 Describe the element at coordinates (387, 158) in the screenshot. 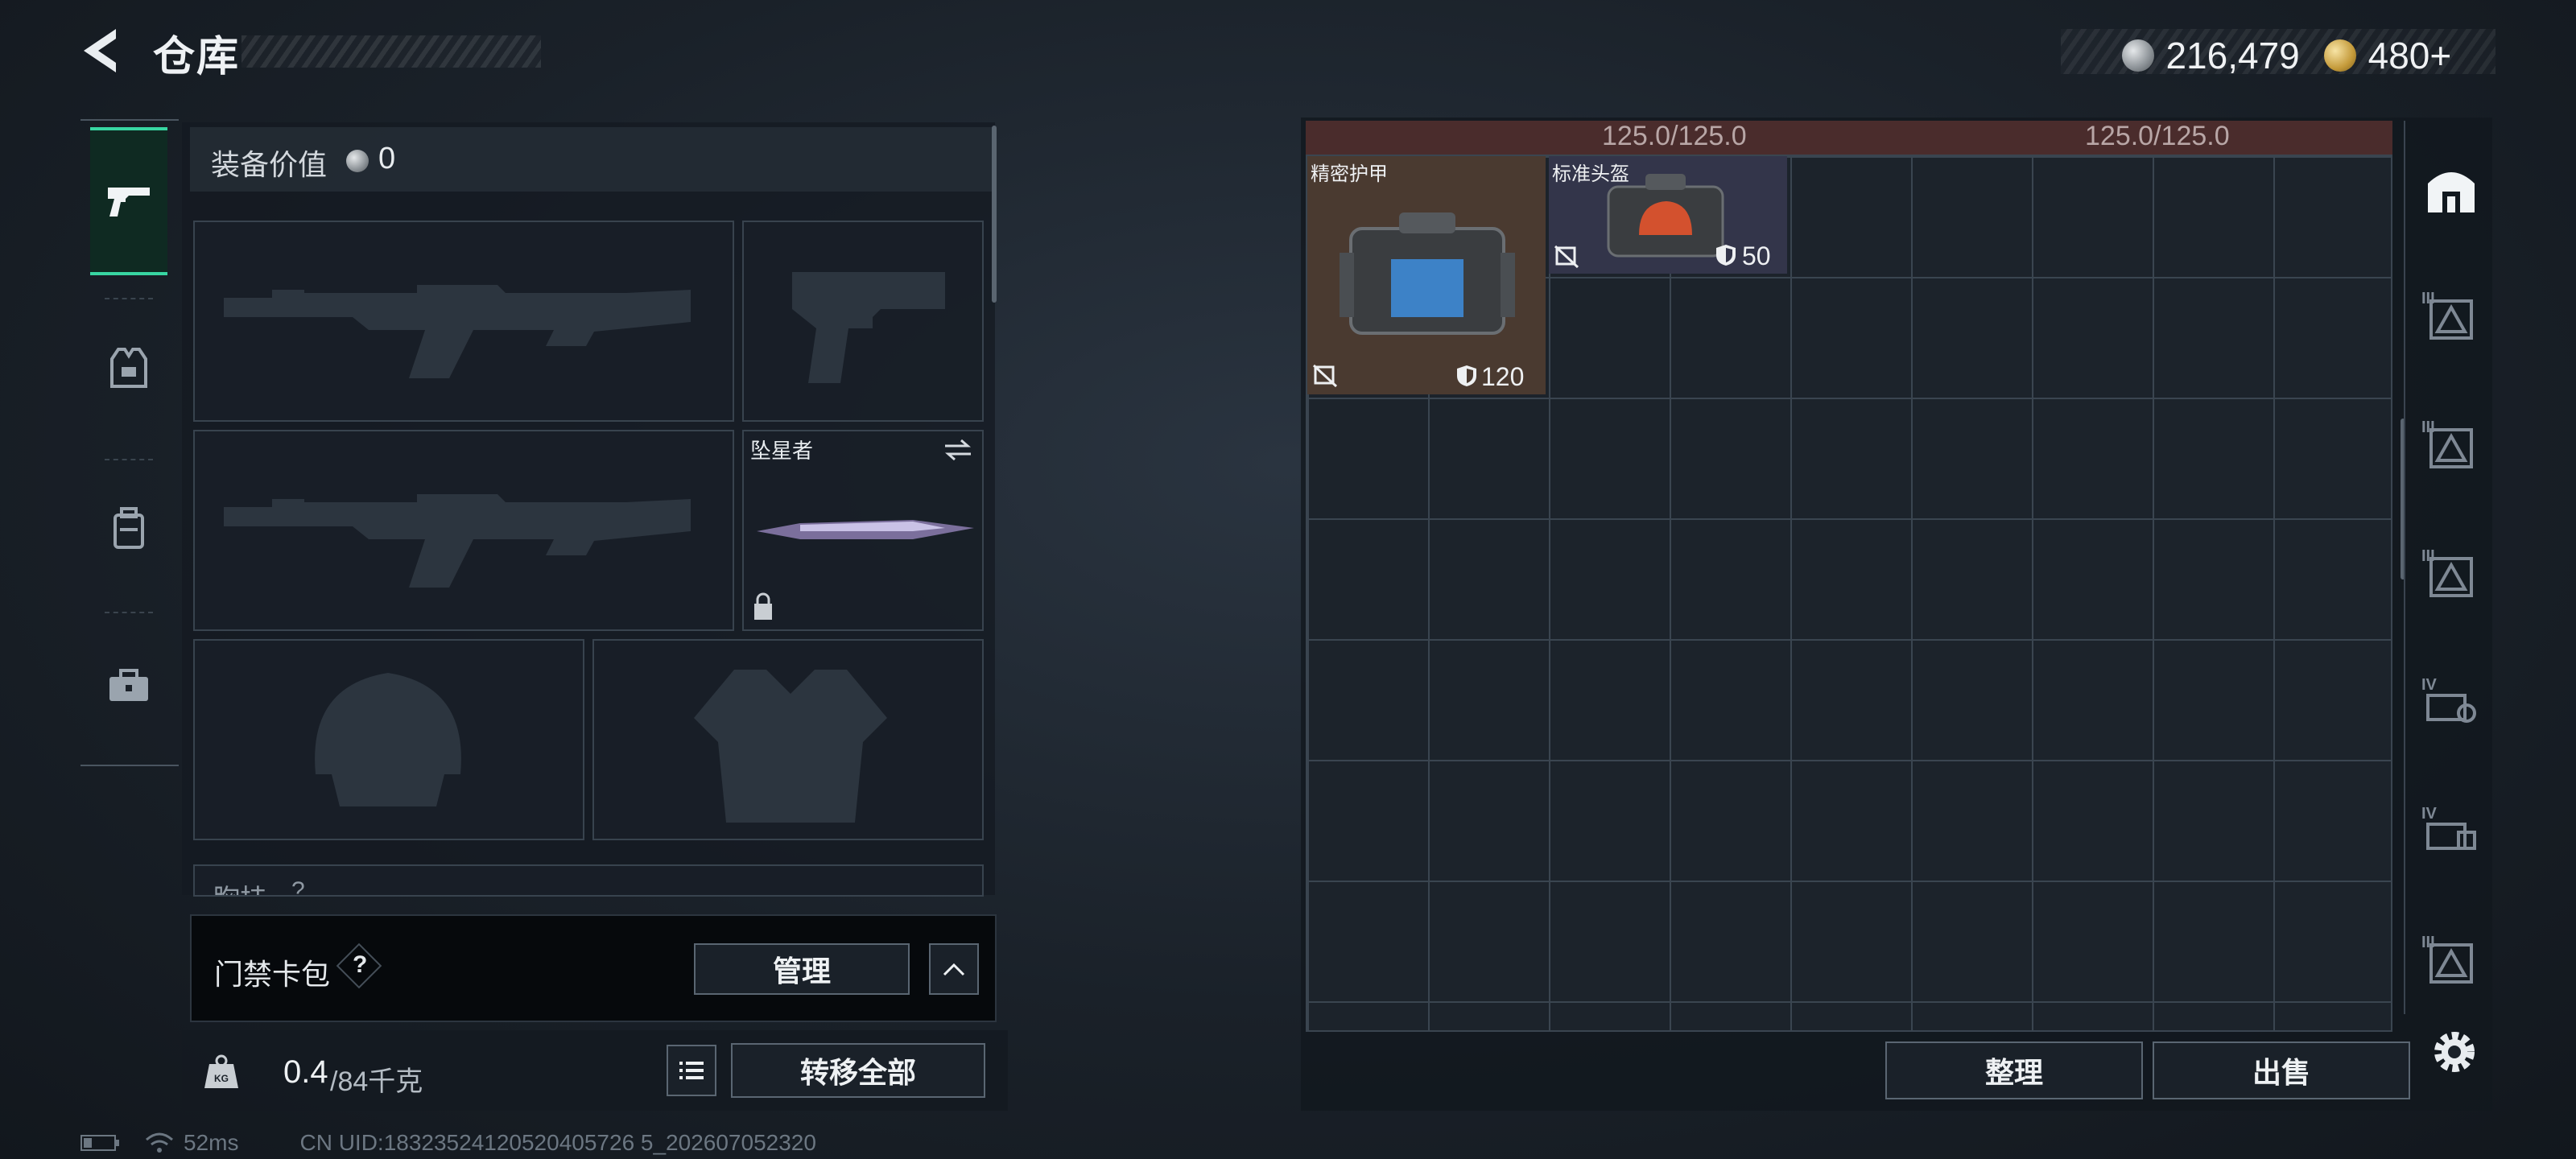

I see `equipment-value: 0` at that location.